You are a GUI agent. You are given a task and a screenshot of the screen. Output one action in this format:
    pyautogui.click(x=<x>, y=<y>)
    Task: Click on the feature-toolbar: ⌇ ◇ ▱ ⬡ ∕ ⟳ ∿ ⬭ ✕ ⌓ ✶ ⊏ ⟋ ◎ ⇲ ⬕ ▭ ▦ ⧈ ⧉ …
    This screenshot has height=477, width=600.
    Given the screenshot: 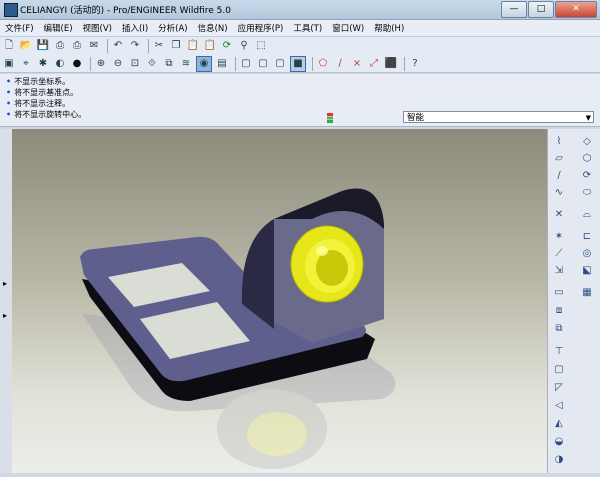 What is the action you would take?
    pyautogui.click(x=573, y=301)
    